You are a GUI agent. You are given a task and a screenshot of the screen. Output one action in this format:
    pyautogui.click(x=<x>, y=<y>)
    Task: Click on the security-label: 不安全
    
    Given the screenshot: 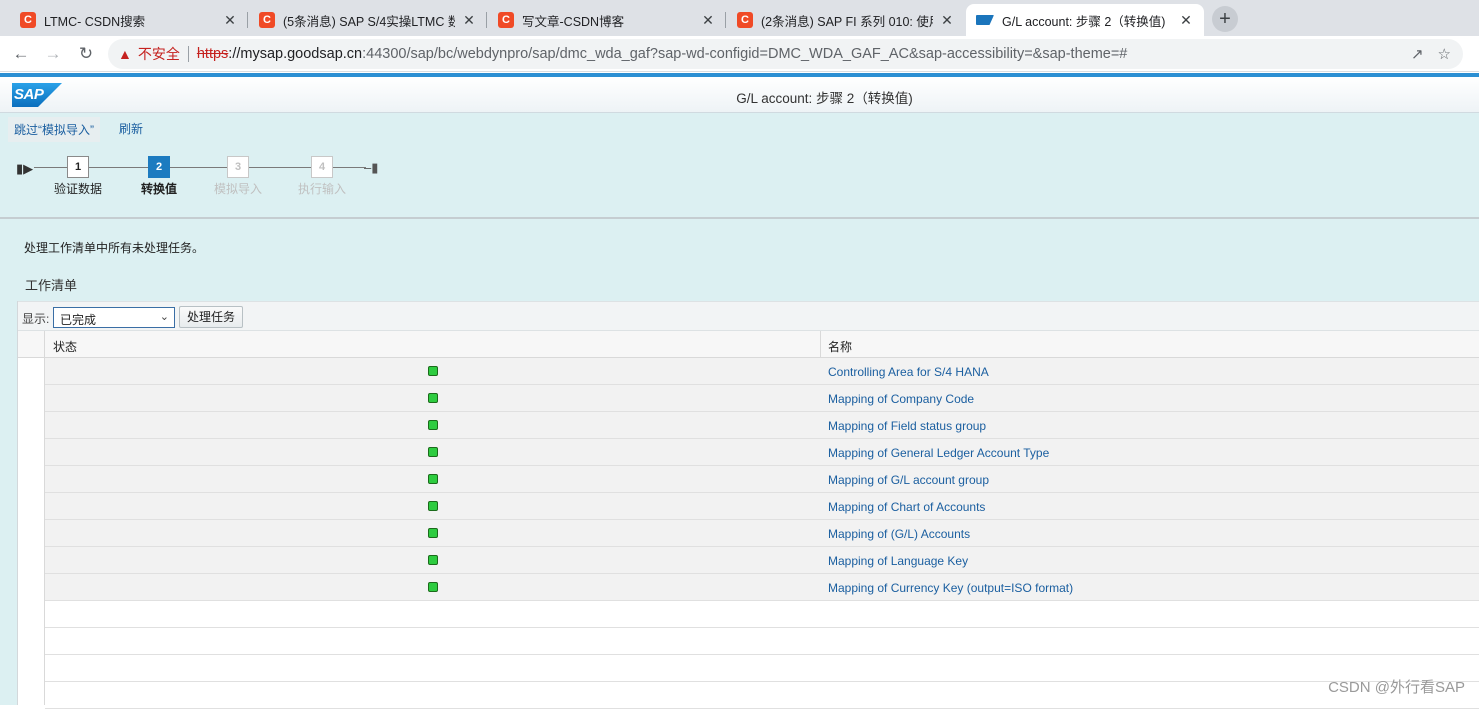 What is the action you would take?
    pyautogui.click(x=159, y=54)
    